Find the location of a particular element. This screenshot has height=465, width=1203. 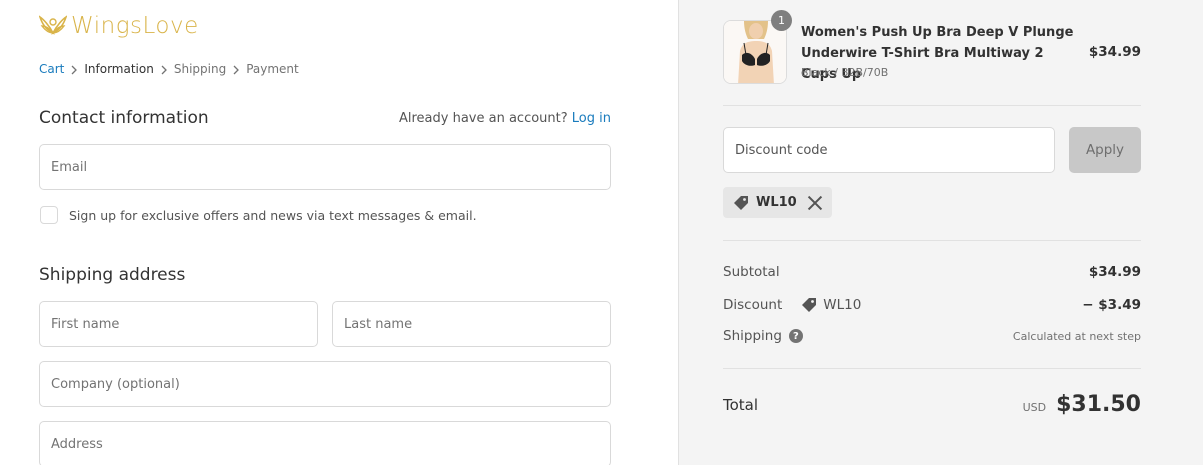

brand-logo: WingsLove is located at coordinates (119, 26).